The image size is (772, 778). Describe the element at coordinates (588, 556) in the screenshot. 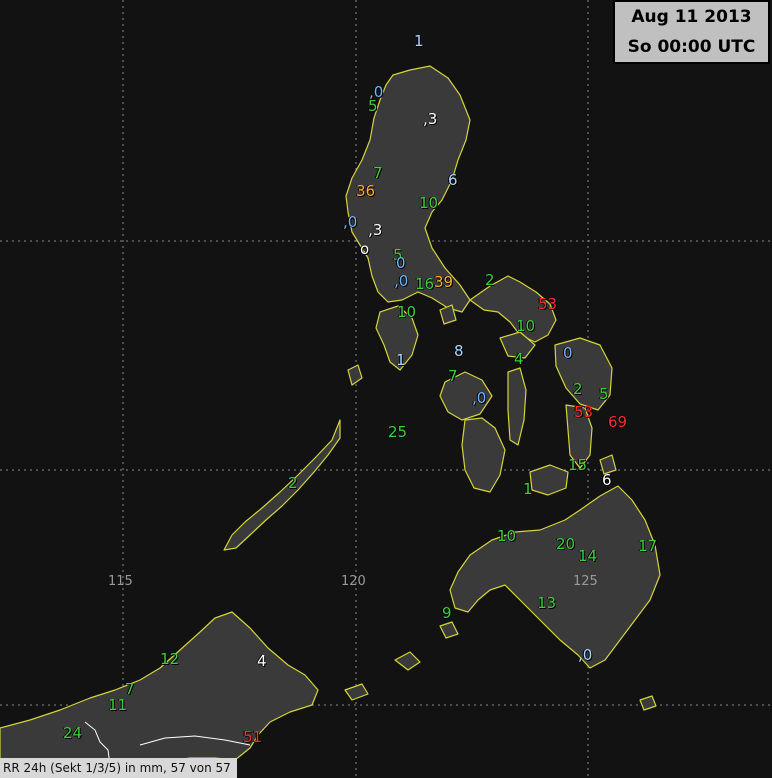

I see `station-value: 14` at that location.